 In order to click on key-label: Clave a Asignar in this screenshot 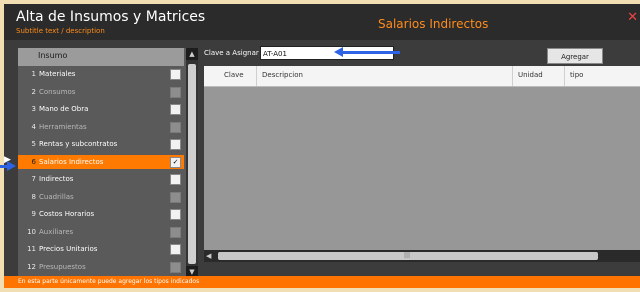, I will do `click(231, 53)`.